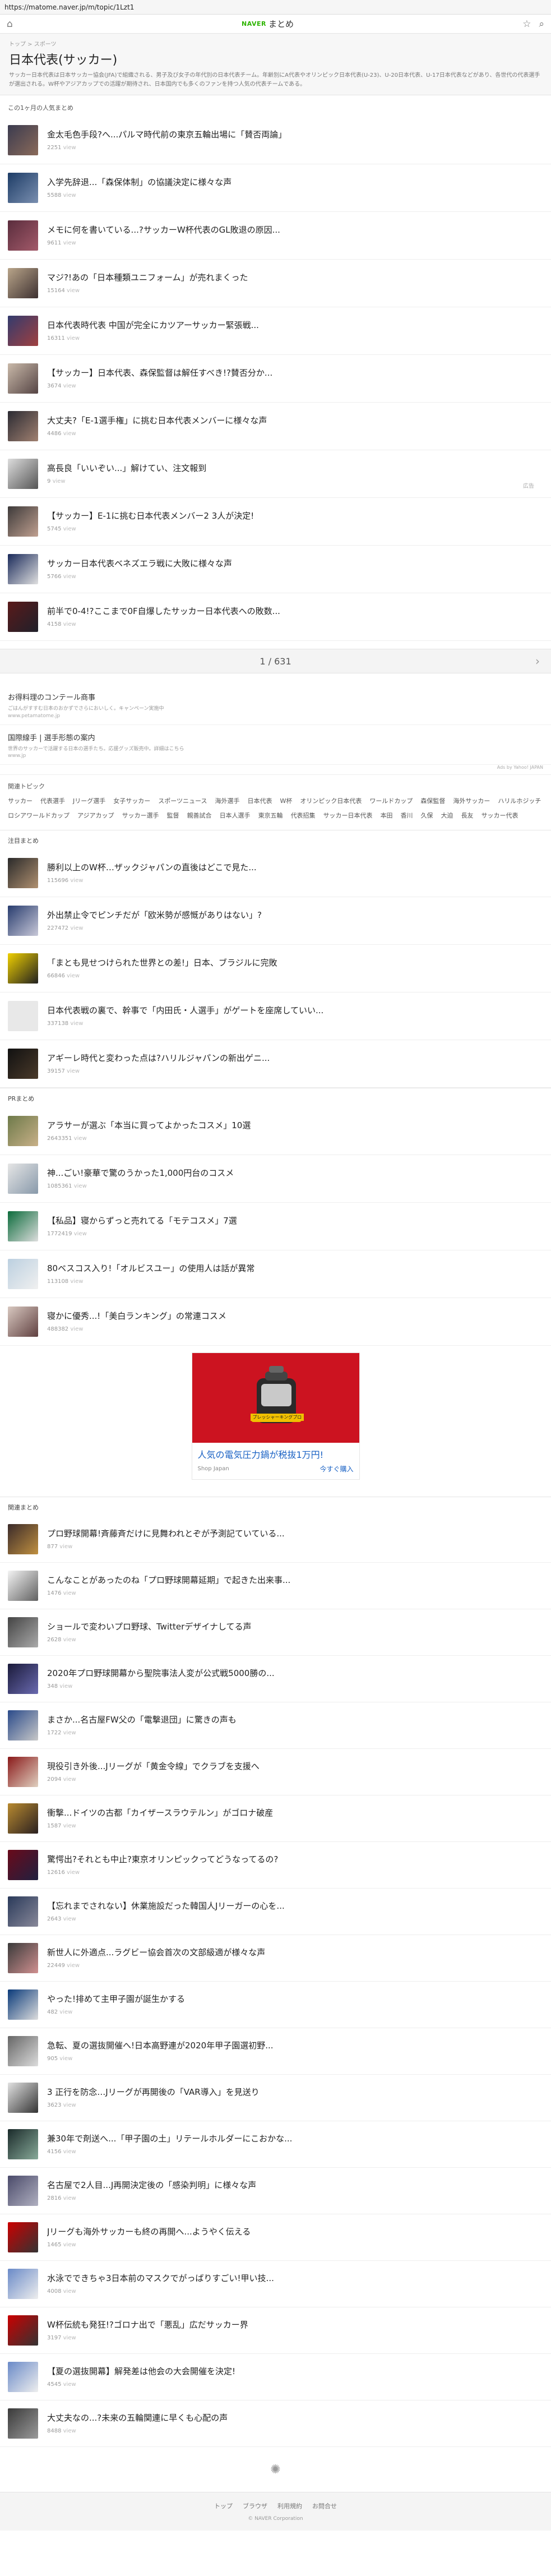 Image resolution: width=551 pixels, height=2576 pixels. I want to click on list-item: サッカー日本代表ベネズエラ戦に大敗に様々な声 5766 view, so click(275, 569).